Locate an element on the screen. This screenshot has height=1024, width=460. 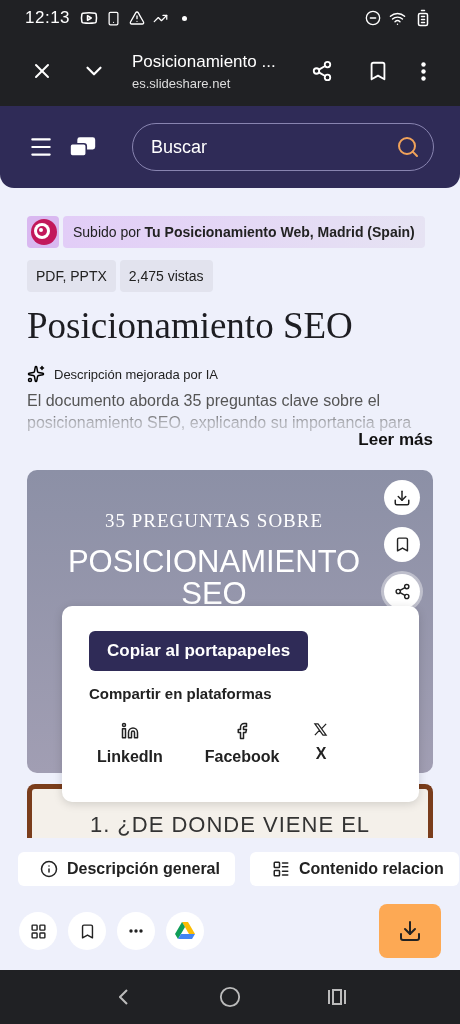
share-option: X is located at coordinates (321, 744).